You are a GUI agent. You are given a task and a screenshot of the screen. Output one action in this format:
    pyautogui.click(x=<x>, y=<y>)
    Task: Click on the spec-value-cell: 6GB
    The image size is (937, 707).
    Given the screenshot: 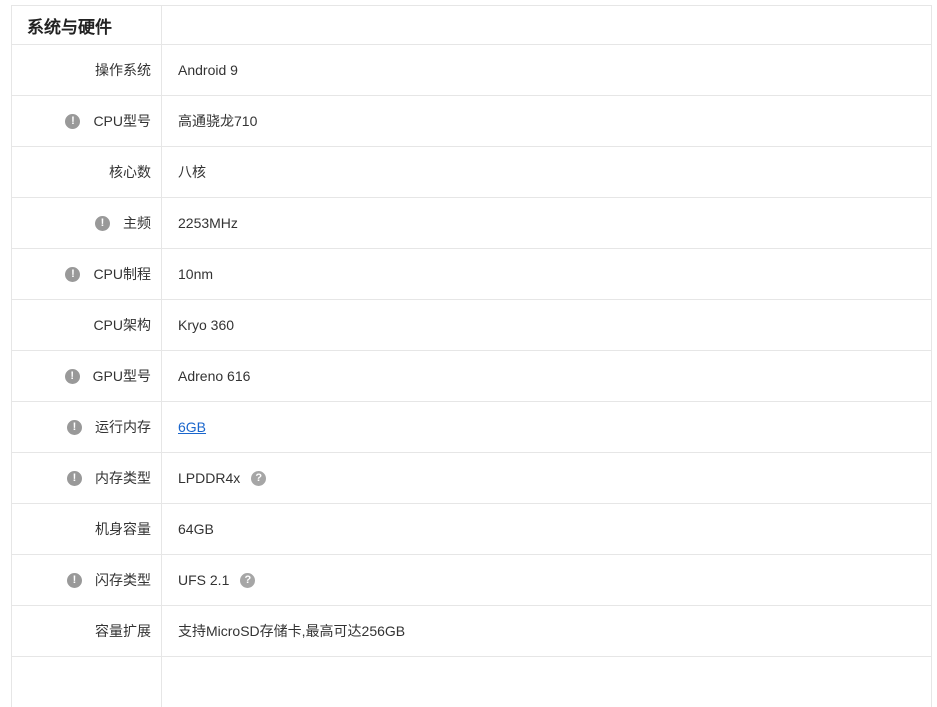 What is the action you would take?
    pyautogui.click(x=546, y=427)
    